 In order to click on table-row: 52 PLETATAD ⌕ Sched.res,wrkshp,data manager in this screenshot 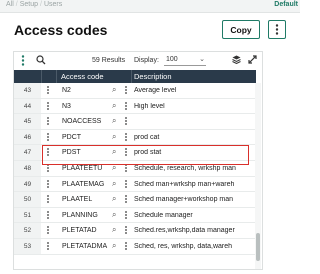, I will do `click(135, 231)`.